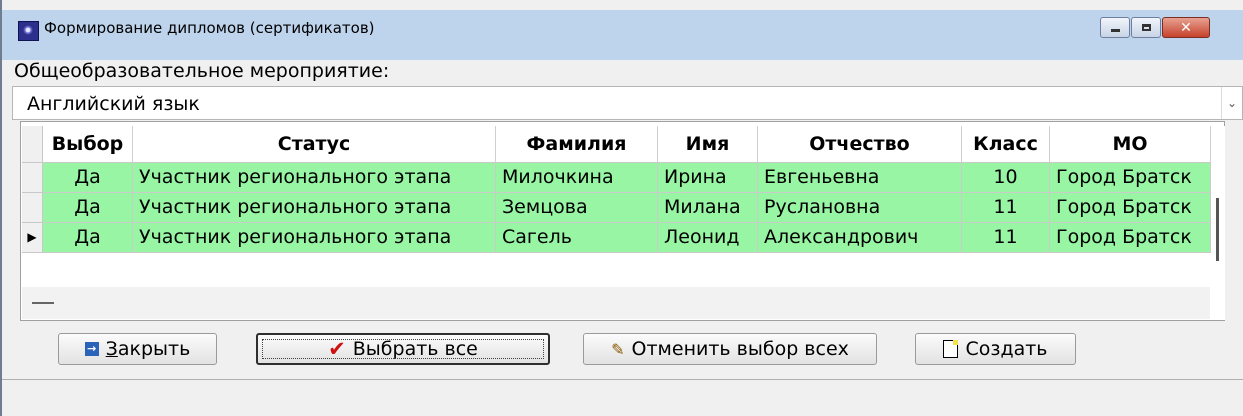  Describe the element at coordinates (28, 31) in the screenshot. I see `app-icon` at that location.